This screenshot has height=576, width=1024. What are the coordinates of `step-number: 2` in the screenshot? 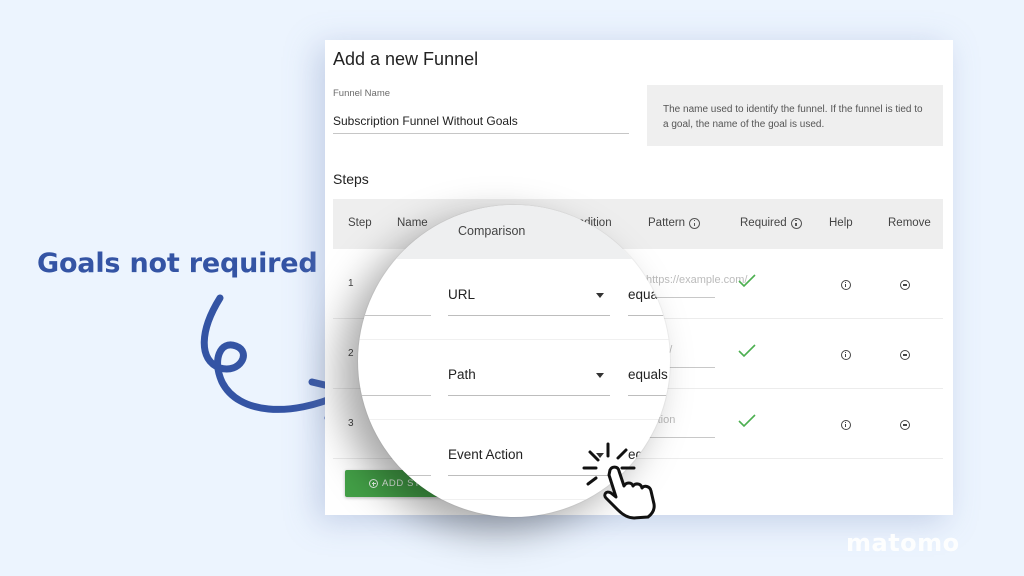 It's located at (351, 353).